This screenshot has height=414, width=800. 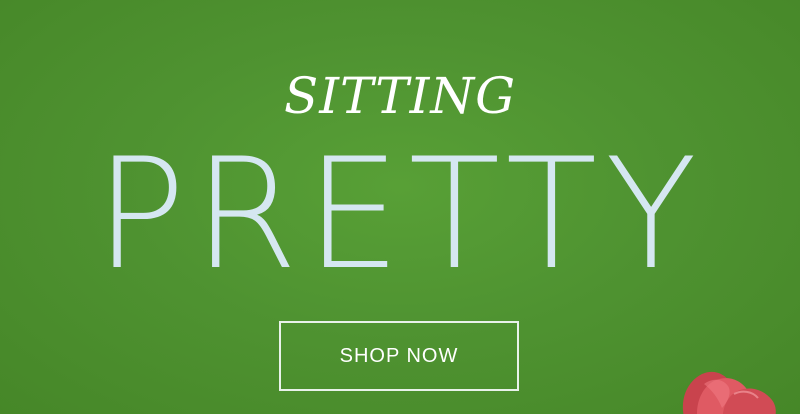 I want to click on shop-now-label: SHOP NOW, so click(x=399, y=355).